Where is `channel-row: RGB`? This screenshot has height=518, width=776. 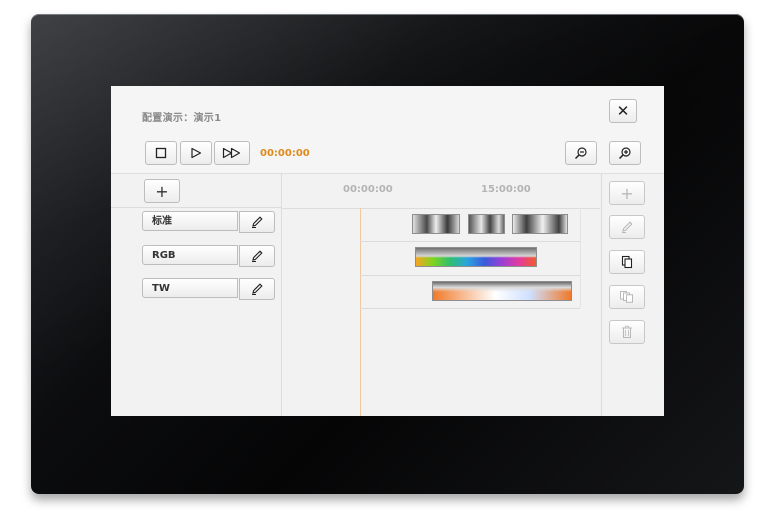 channel-row: RGB is located at coordinates (208, 256).